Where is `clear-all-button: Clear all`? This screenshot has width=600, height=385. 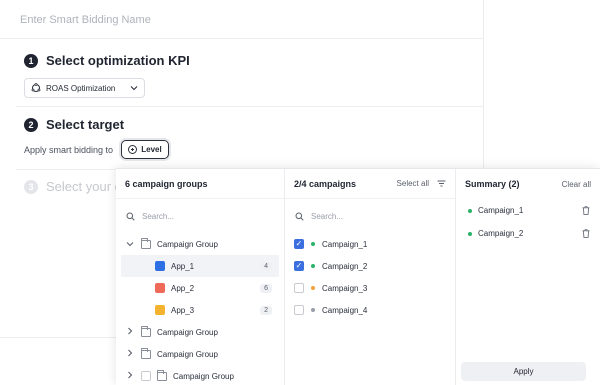
clear-all-button: Clear all is located at coordinates (576, 184).